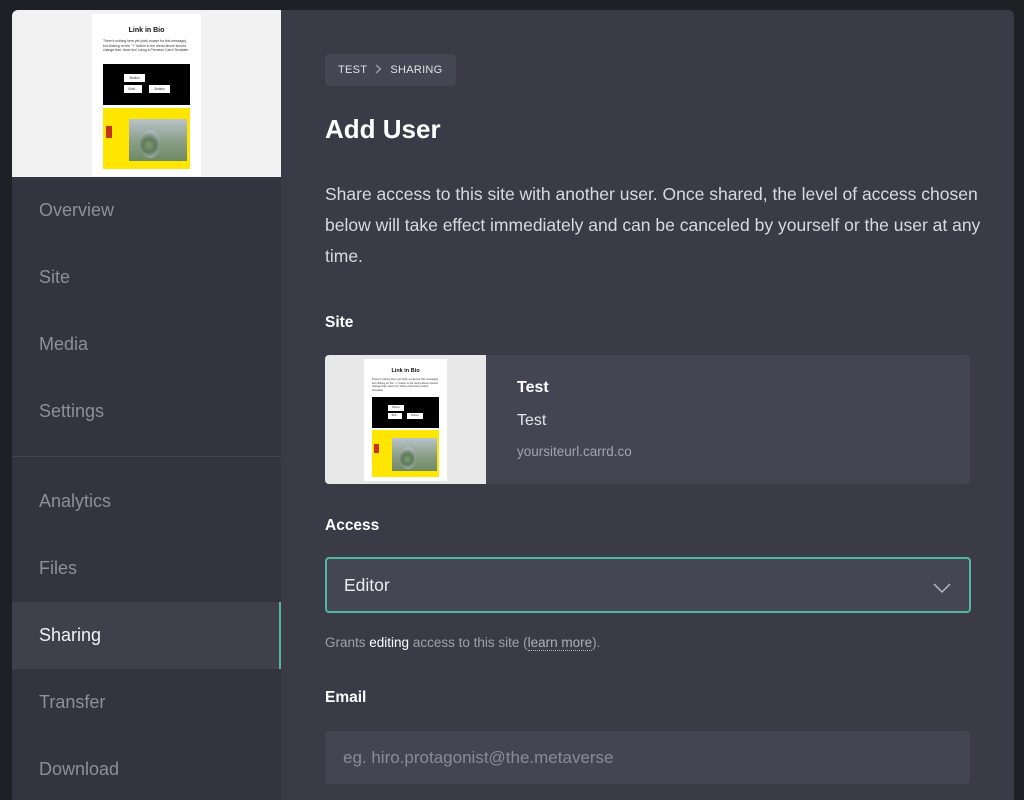 The height and width of the screenshot is (800, 1024). Describe the element at coordinates (146, 210) in the screenshot. I see `sidebar-item-overview: Overview` at that location.